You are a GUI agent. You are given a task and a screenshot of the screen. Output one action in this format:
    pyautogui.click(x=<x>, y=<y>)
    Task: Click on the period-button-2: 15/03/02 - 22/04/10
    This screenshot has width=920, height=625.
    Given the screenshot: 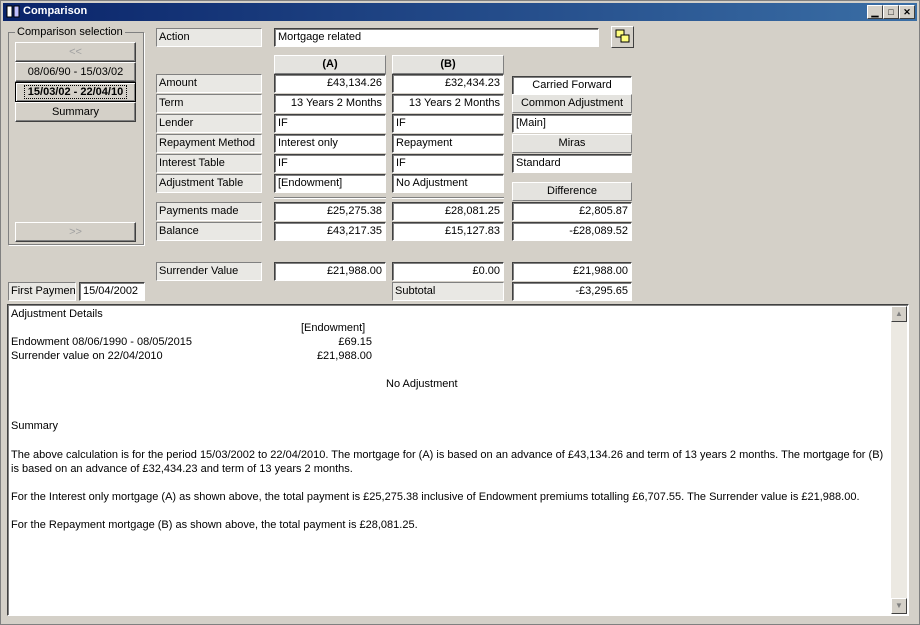 What is the action you would take?
    pyautogui.click(x=75, y=92)
    